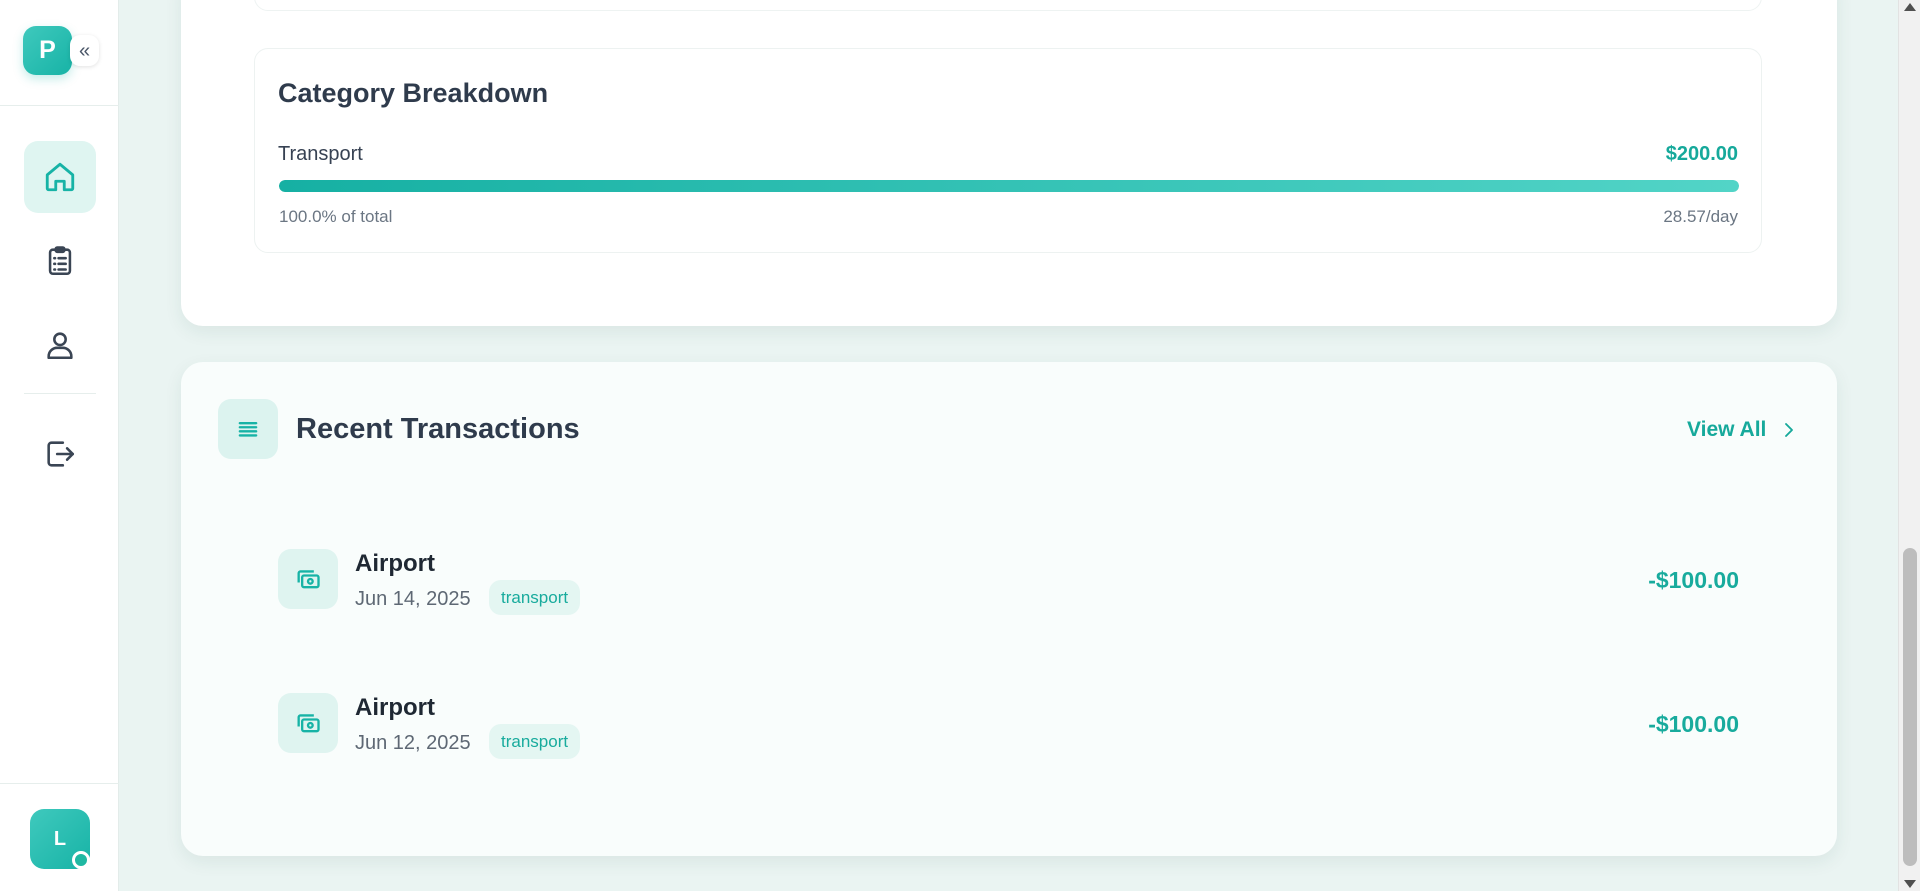 The height and width of the screenshot is (891, 1920). What do you see at coordinates (413, 599) in the screenshot?
I see `transaction-date: Jun 14, 2025` at bounding box center [413, 599].